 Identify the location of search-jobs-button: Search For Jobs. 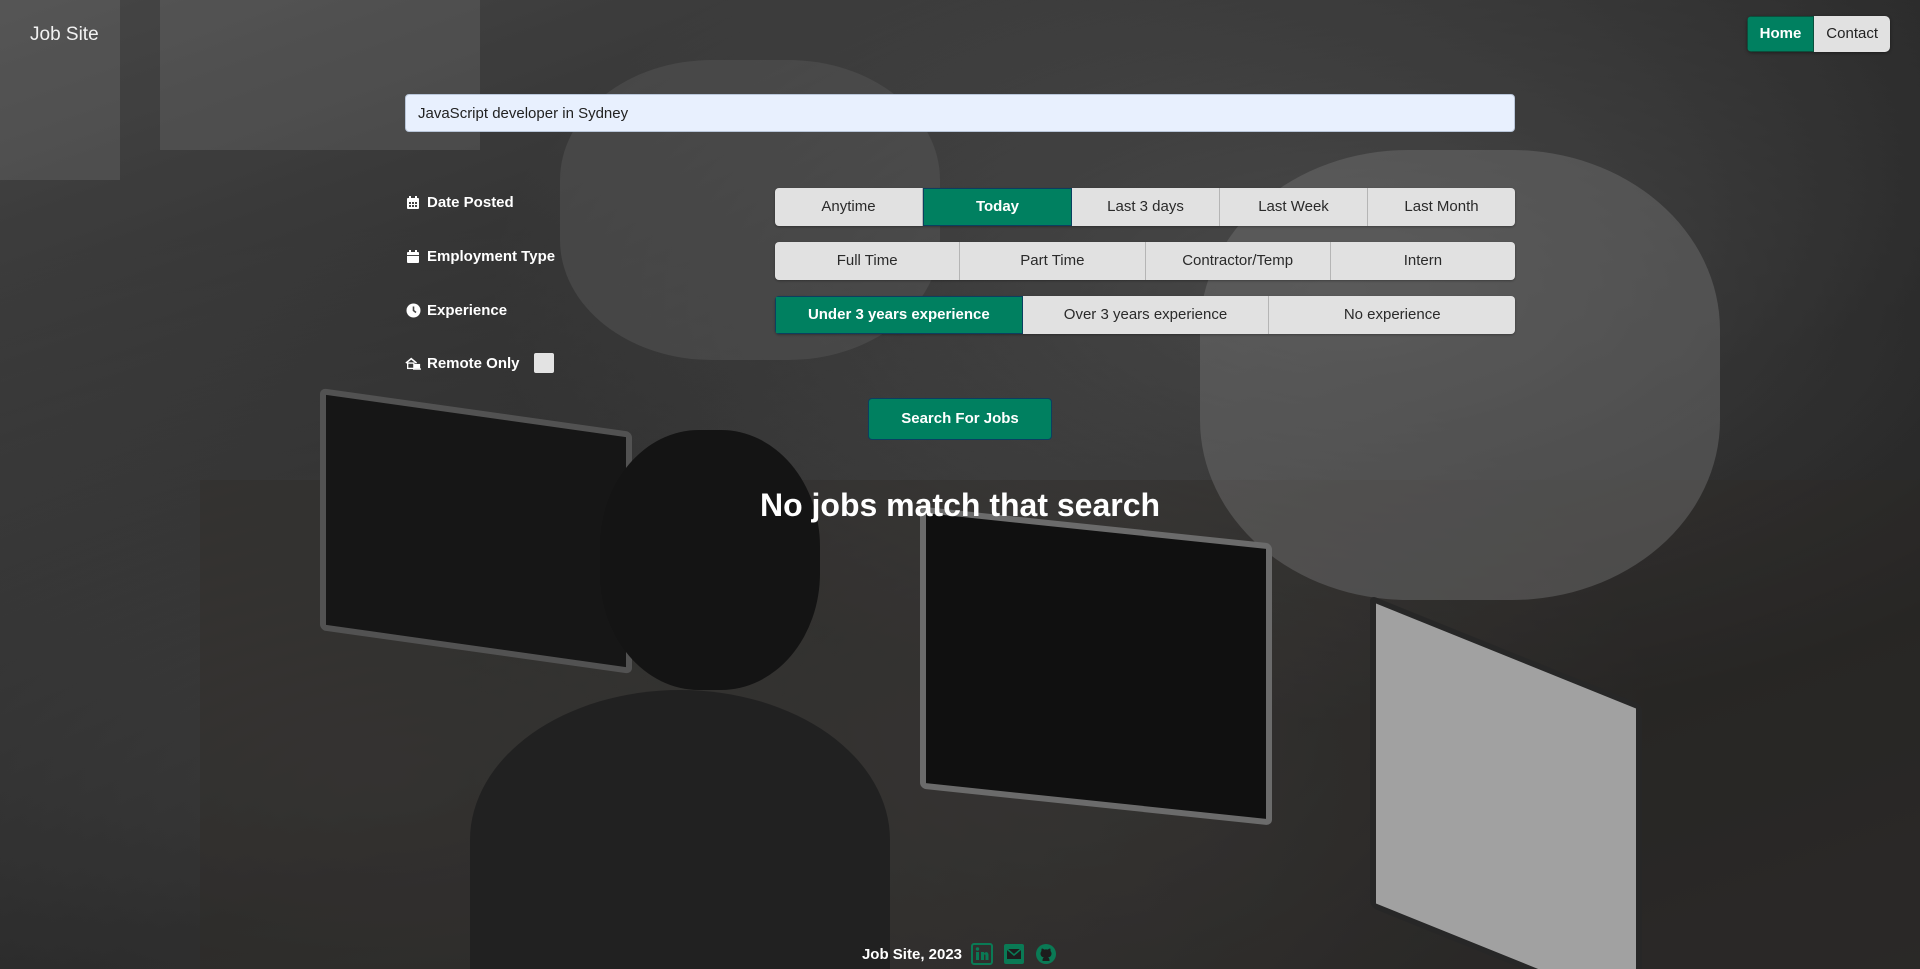
(960, 419).